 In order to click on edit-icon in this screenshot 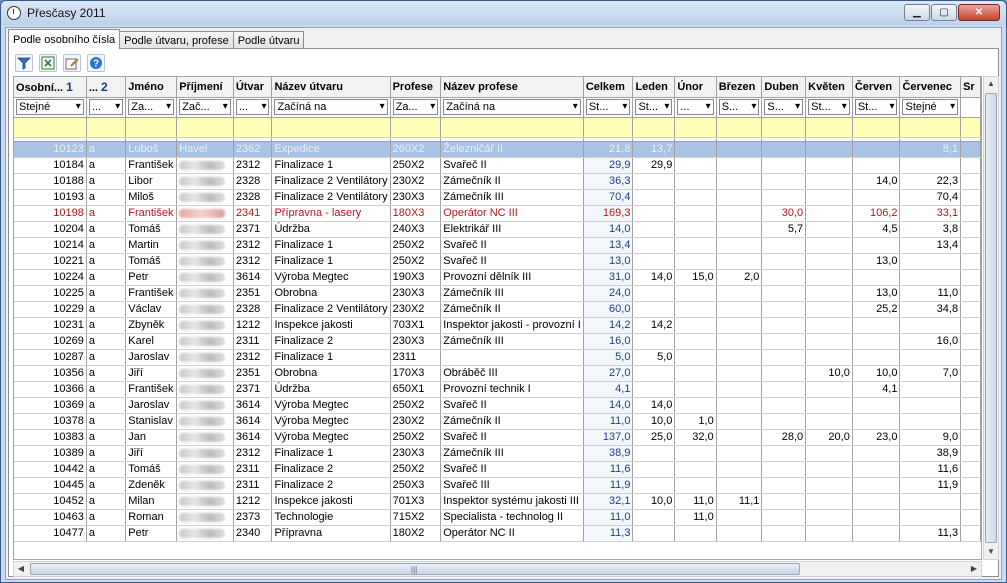, I will do `click(72, 63)`.